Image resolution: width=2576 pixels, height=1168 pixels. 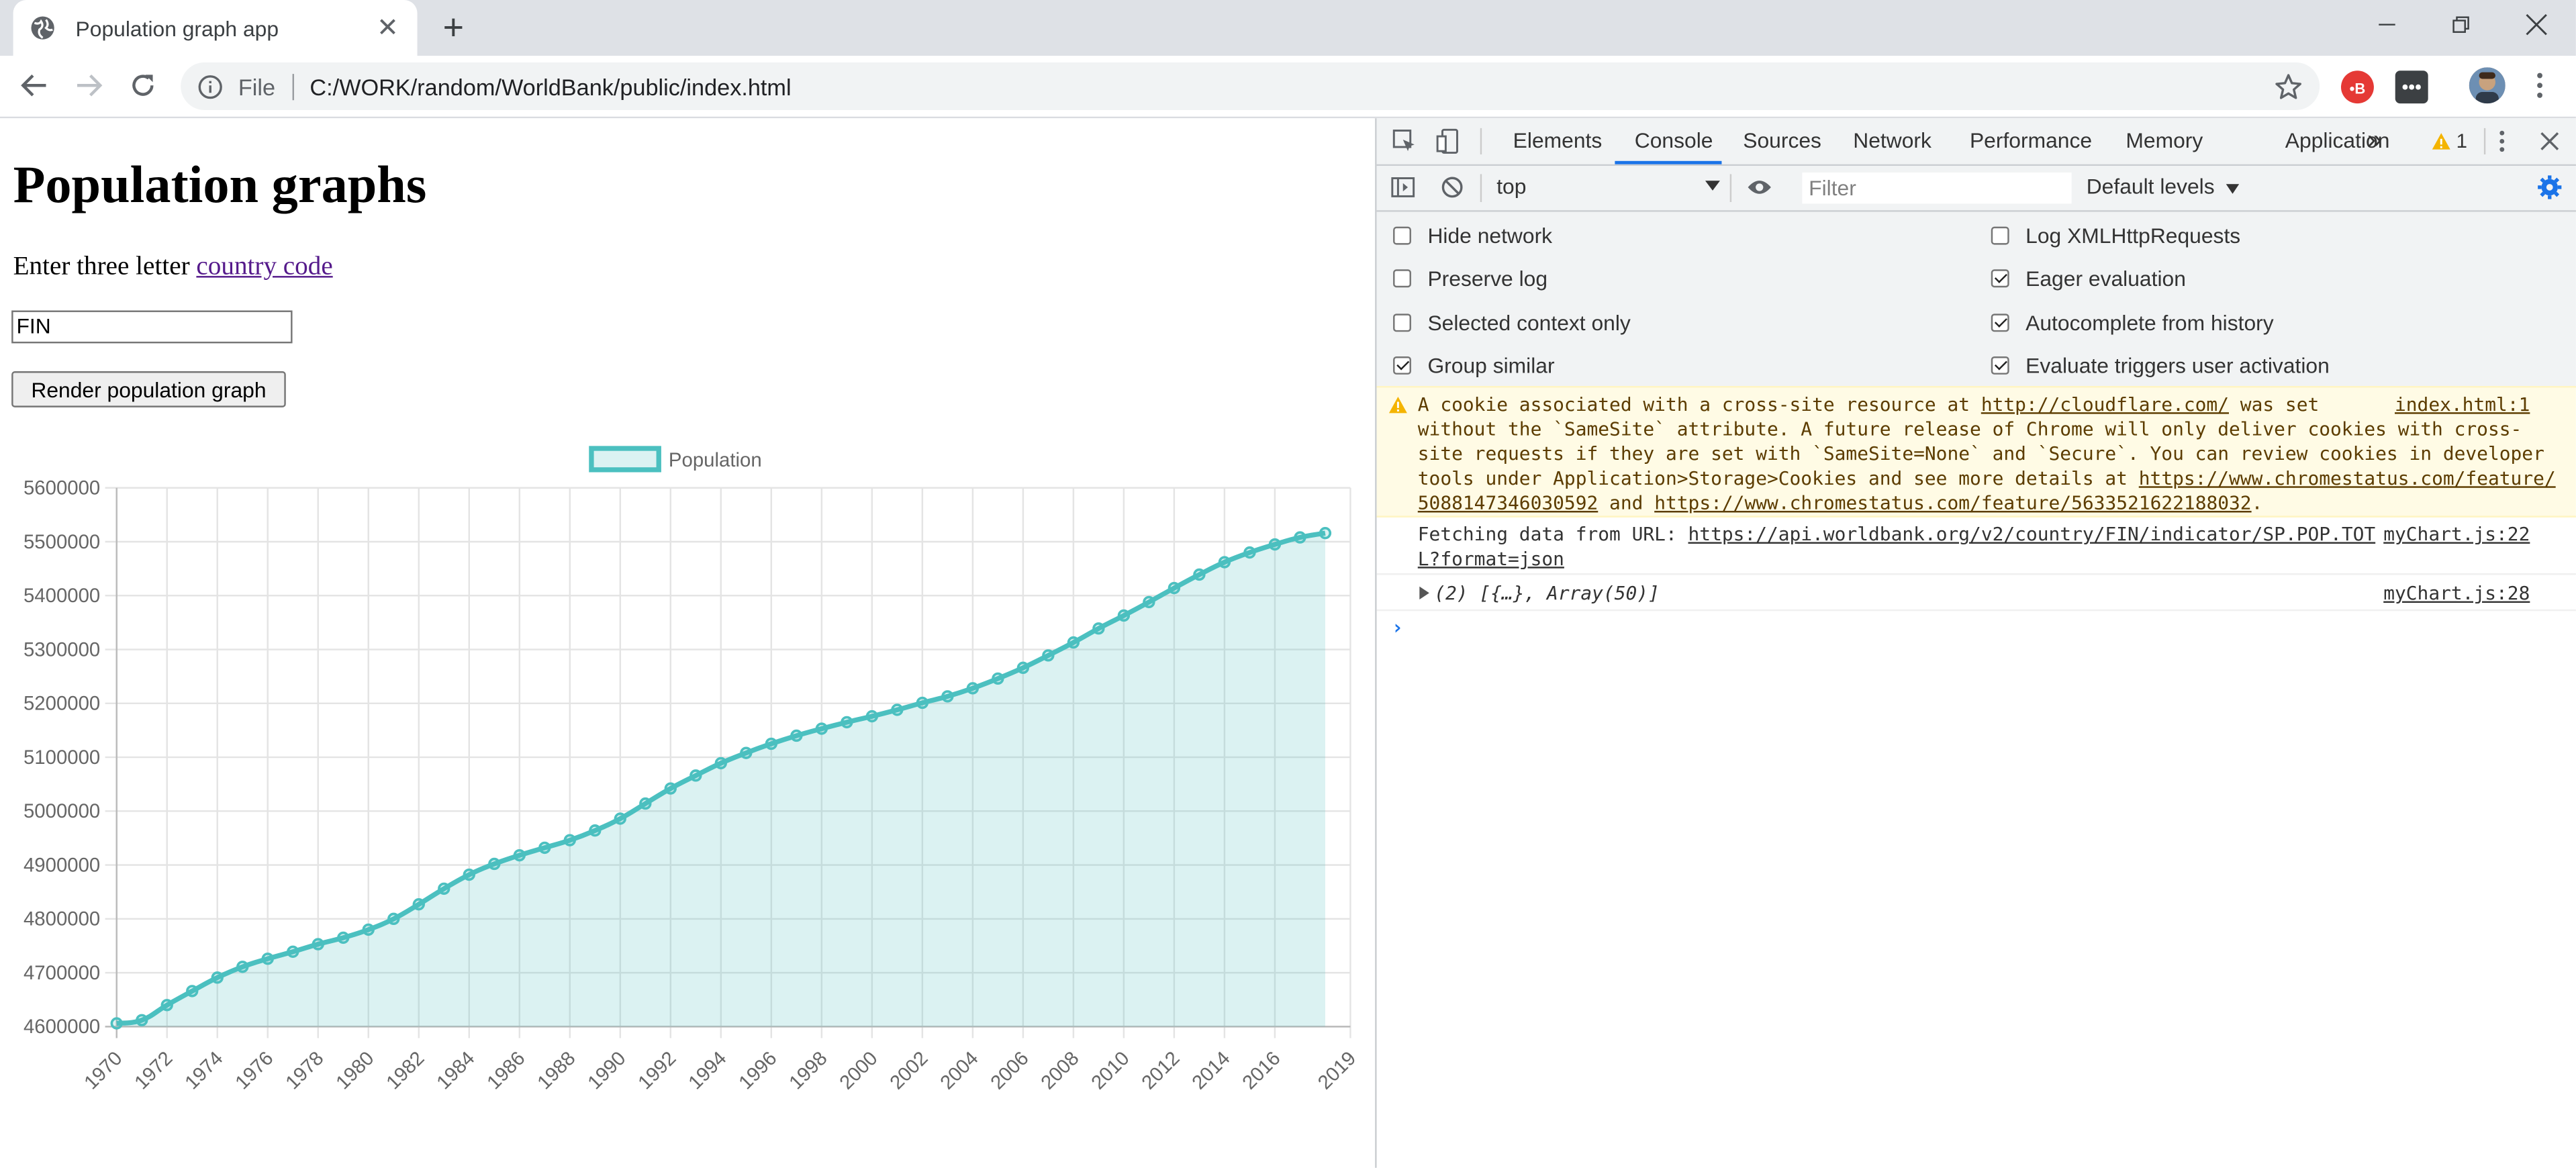 What do you see at coordinates (264, 267) in the screenshot?
I see `country-code-link: country code` at bounding box center [264, 267].